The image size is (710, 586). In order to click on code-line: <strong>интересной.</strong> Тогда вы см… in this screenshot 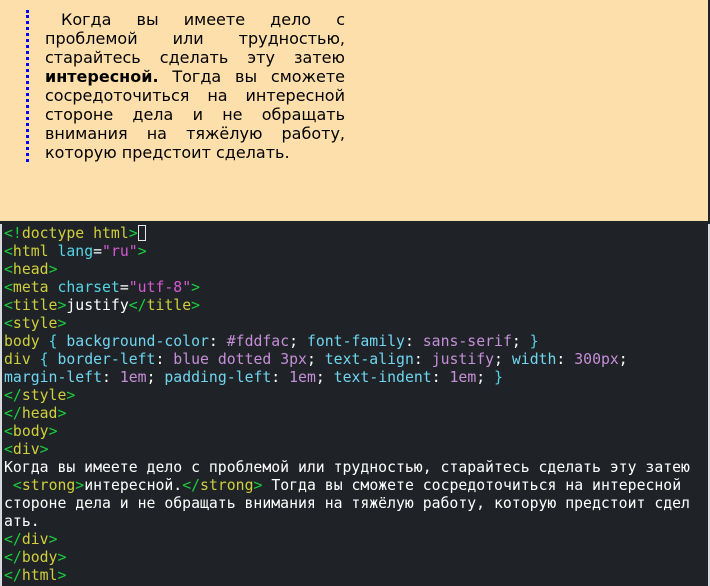, I will do `click(347, 485)`.